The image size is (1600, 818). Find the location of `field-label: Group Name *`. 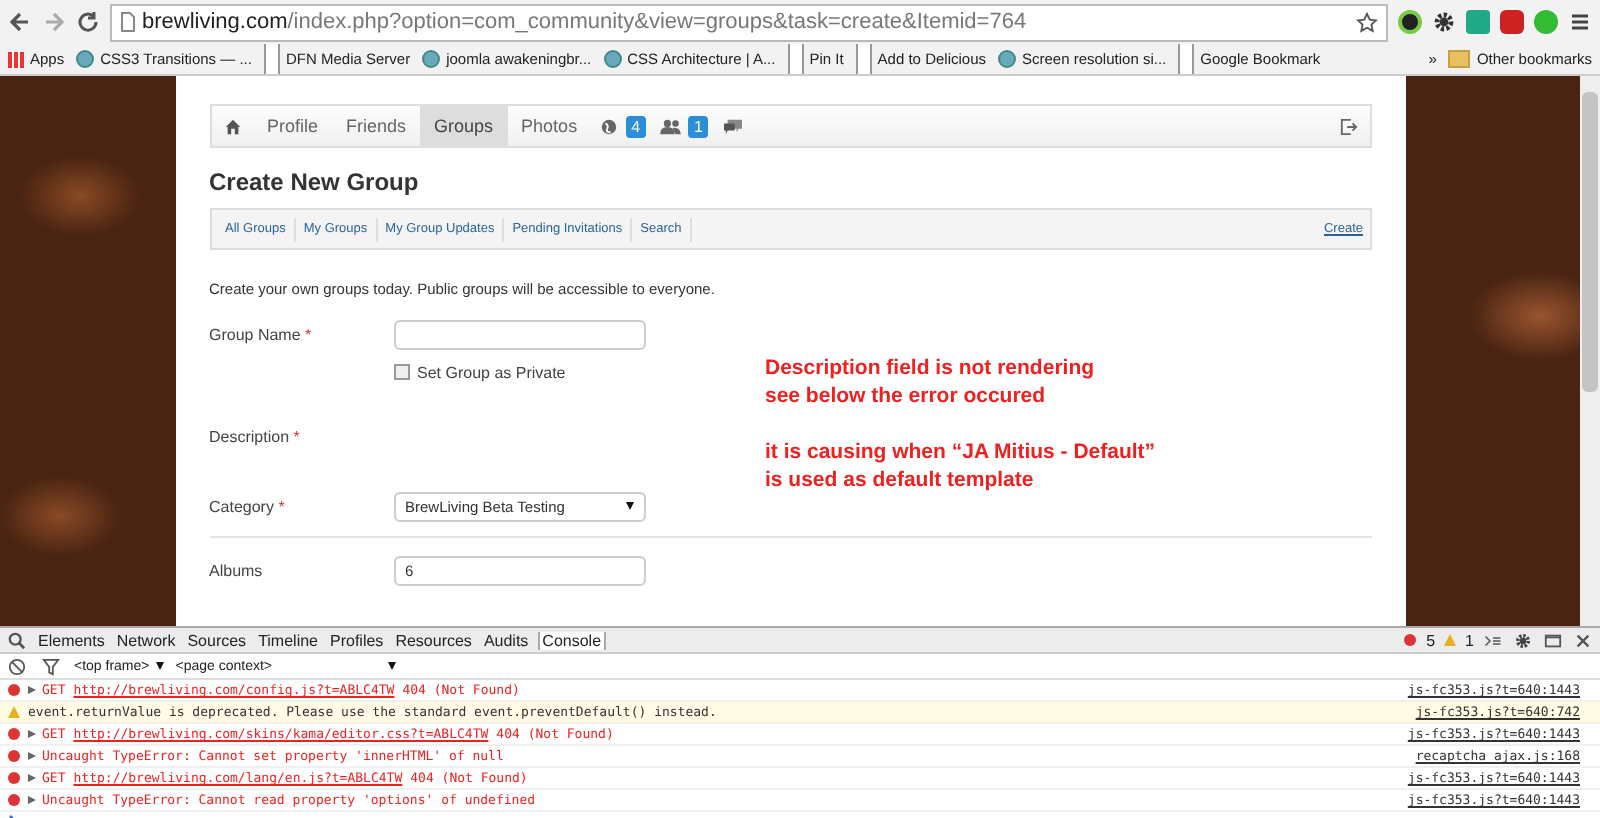

field-label: Group Name * is located at coordinates (261, 334).